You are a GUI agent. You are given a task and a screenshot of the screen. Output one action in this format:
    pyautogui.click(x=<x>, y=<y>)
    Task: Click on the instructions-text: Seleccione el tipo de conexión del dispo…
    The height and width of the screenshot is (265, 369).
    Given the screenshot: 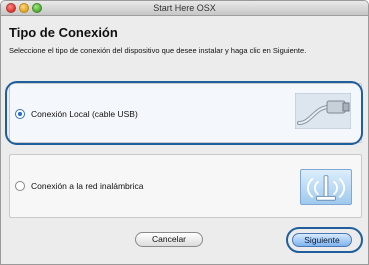 What is the action you would take?
    pyautogui.click(x=158, y=50)
    